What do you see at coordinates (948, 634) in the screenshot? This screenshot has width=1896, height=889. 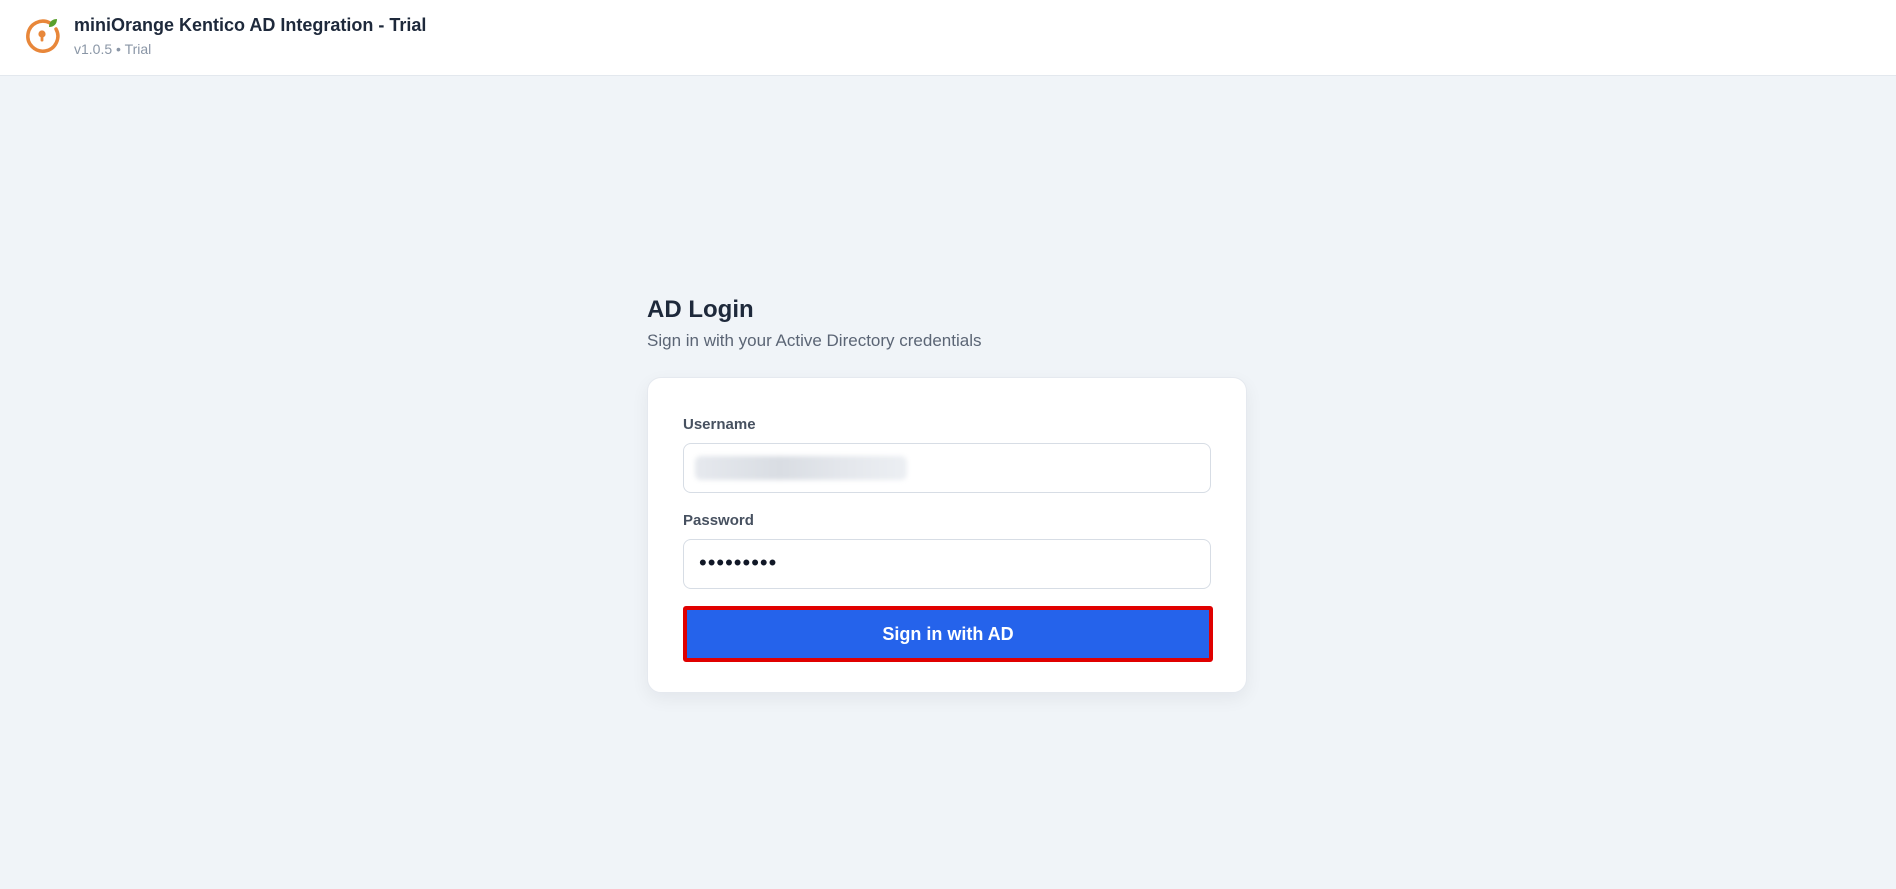 I see `sign-in-with-ad-button: Sign in with AD` at bounding box center [948, 634].